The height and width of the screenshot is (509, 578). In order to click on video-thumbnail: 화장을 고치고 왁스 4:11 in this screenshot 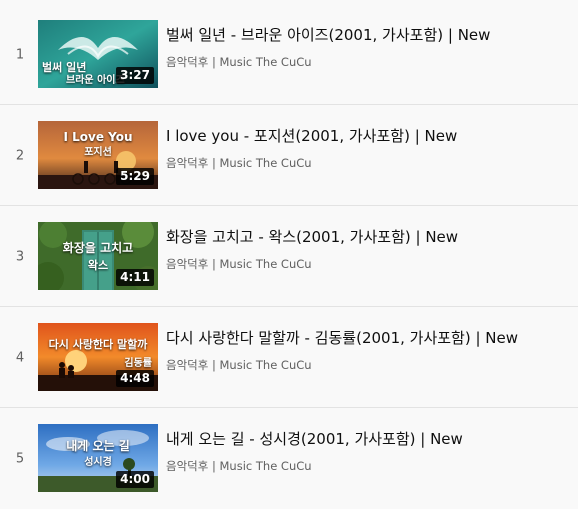, I will do `click(98, 256)`.